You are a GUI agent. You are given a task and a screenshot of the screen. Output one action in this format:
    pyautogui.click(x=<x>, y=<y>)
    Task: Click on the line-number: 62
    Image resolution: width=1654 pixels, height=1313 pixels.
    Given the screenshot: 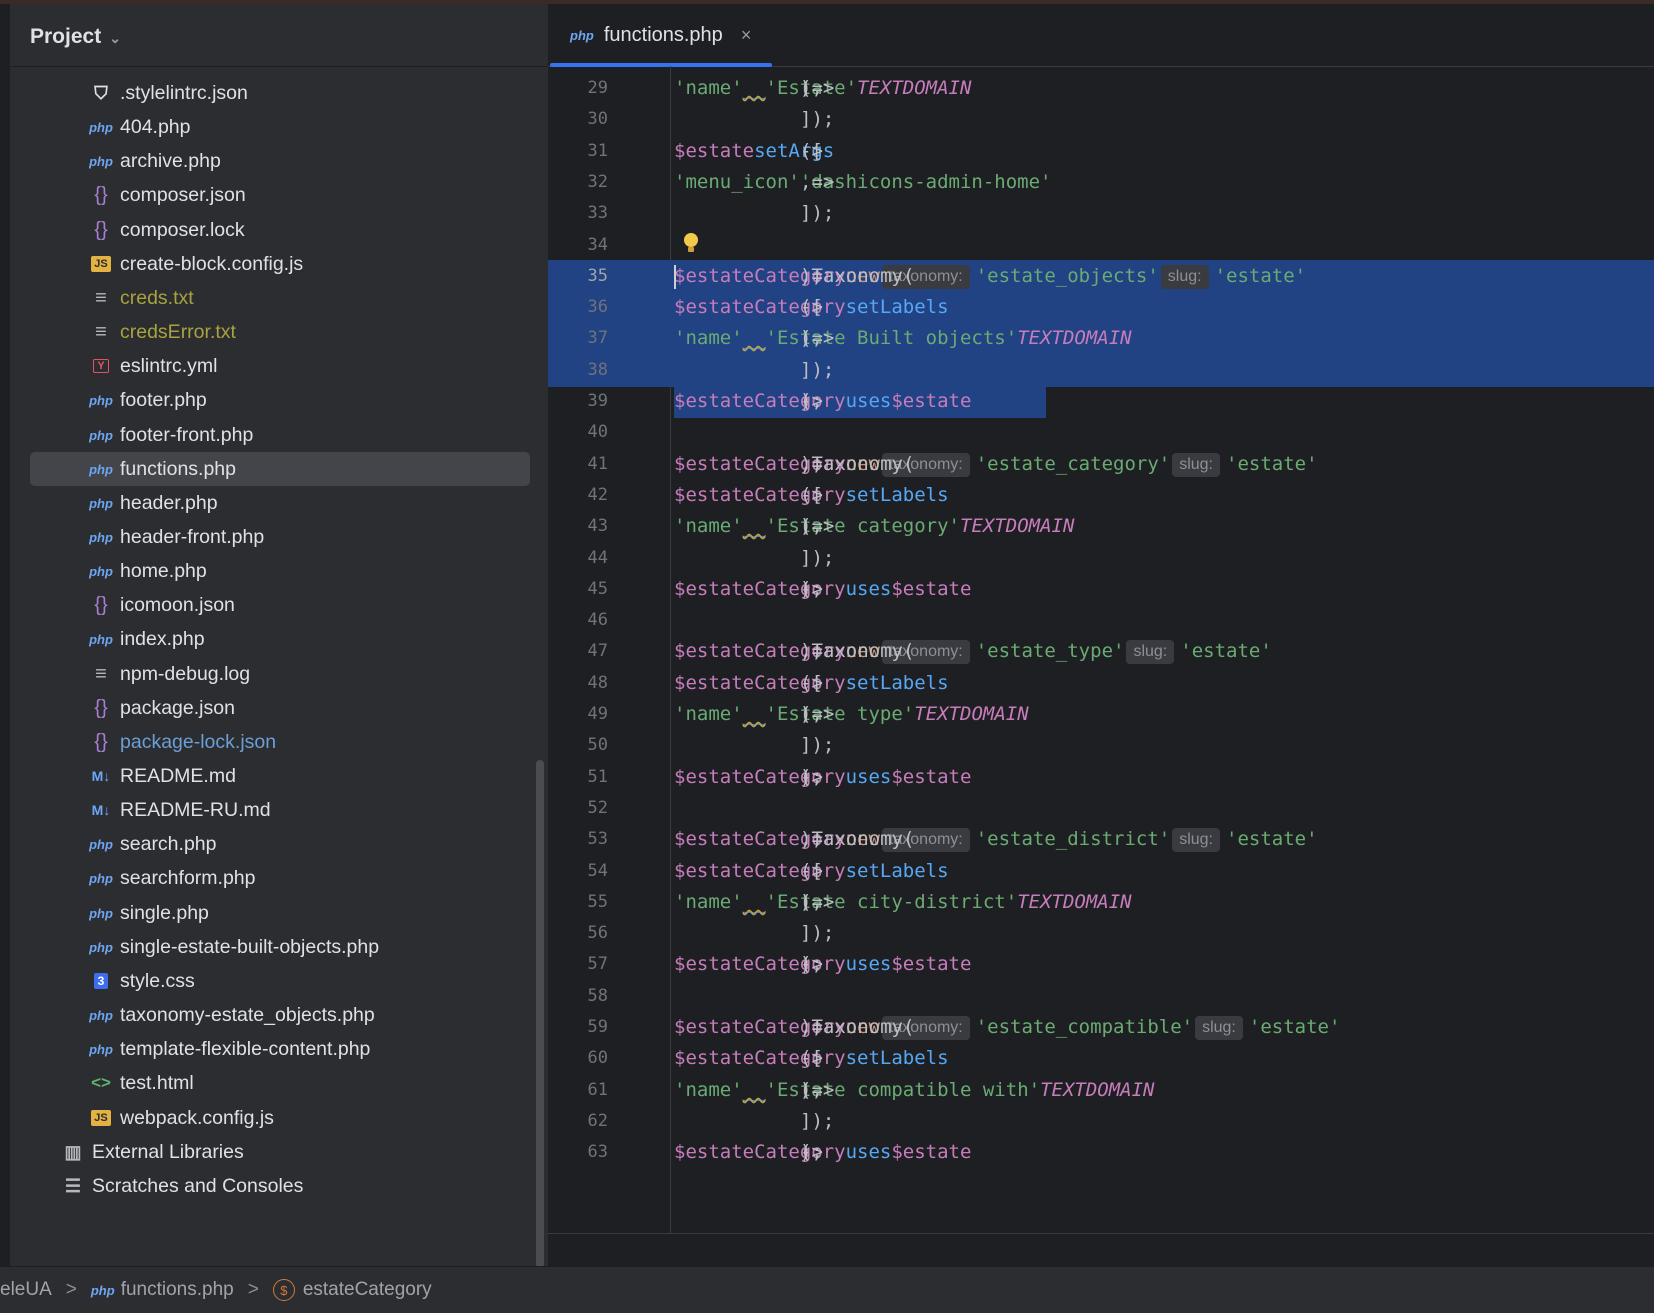 What is the action you would take?
    pyautogui.click(x=597, y=1121)
    